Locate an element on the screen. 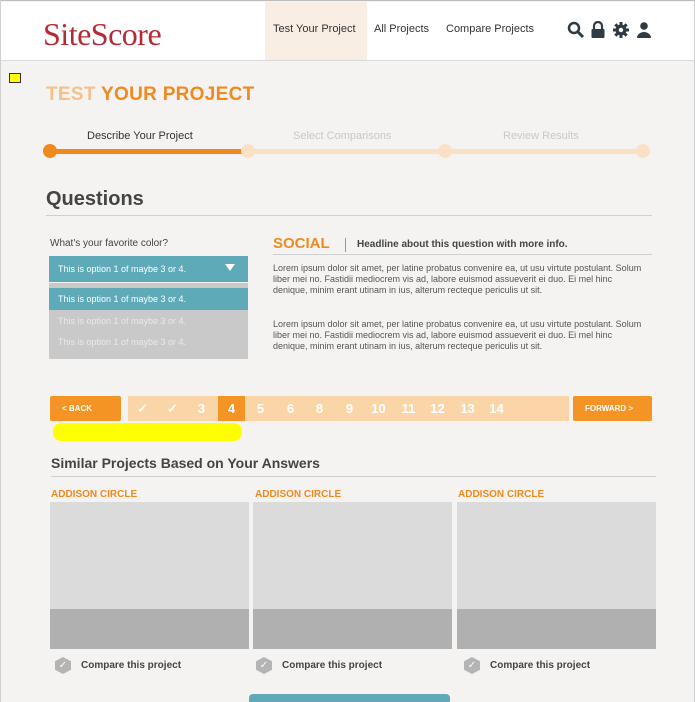 The image size is (695, 702). pager-cell-6: 6 is located at coordinates (290, 408).